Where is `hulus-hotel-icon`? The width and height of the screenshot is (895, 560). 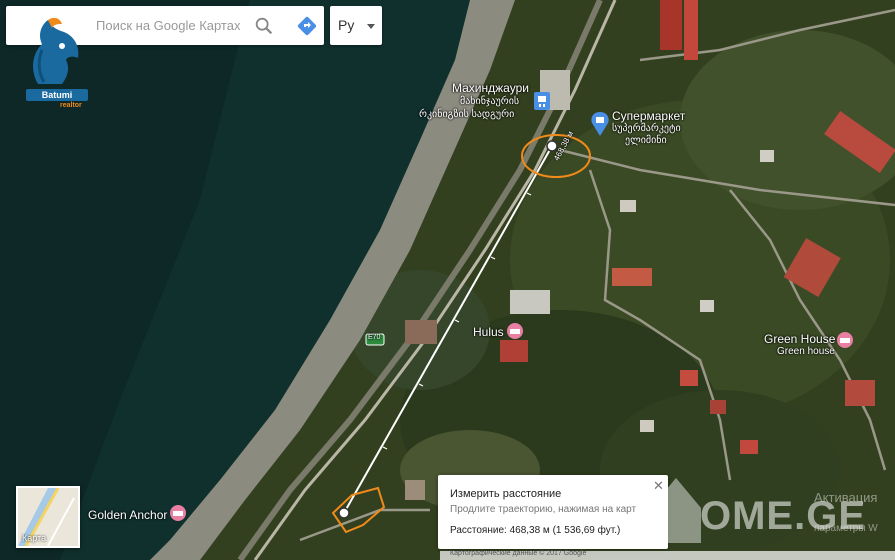
hulus-hotel-icon is located at coordinates (515, 331).